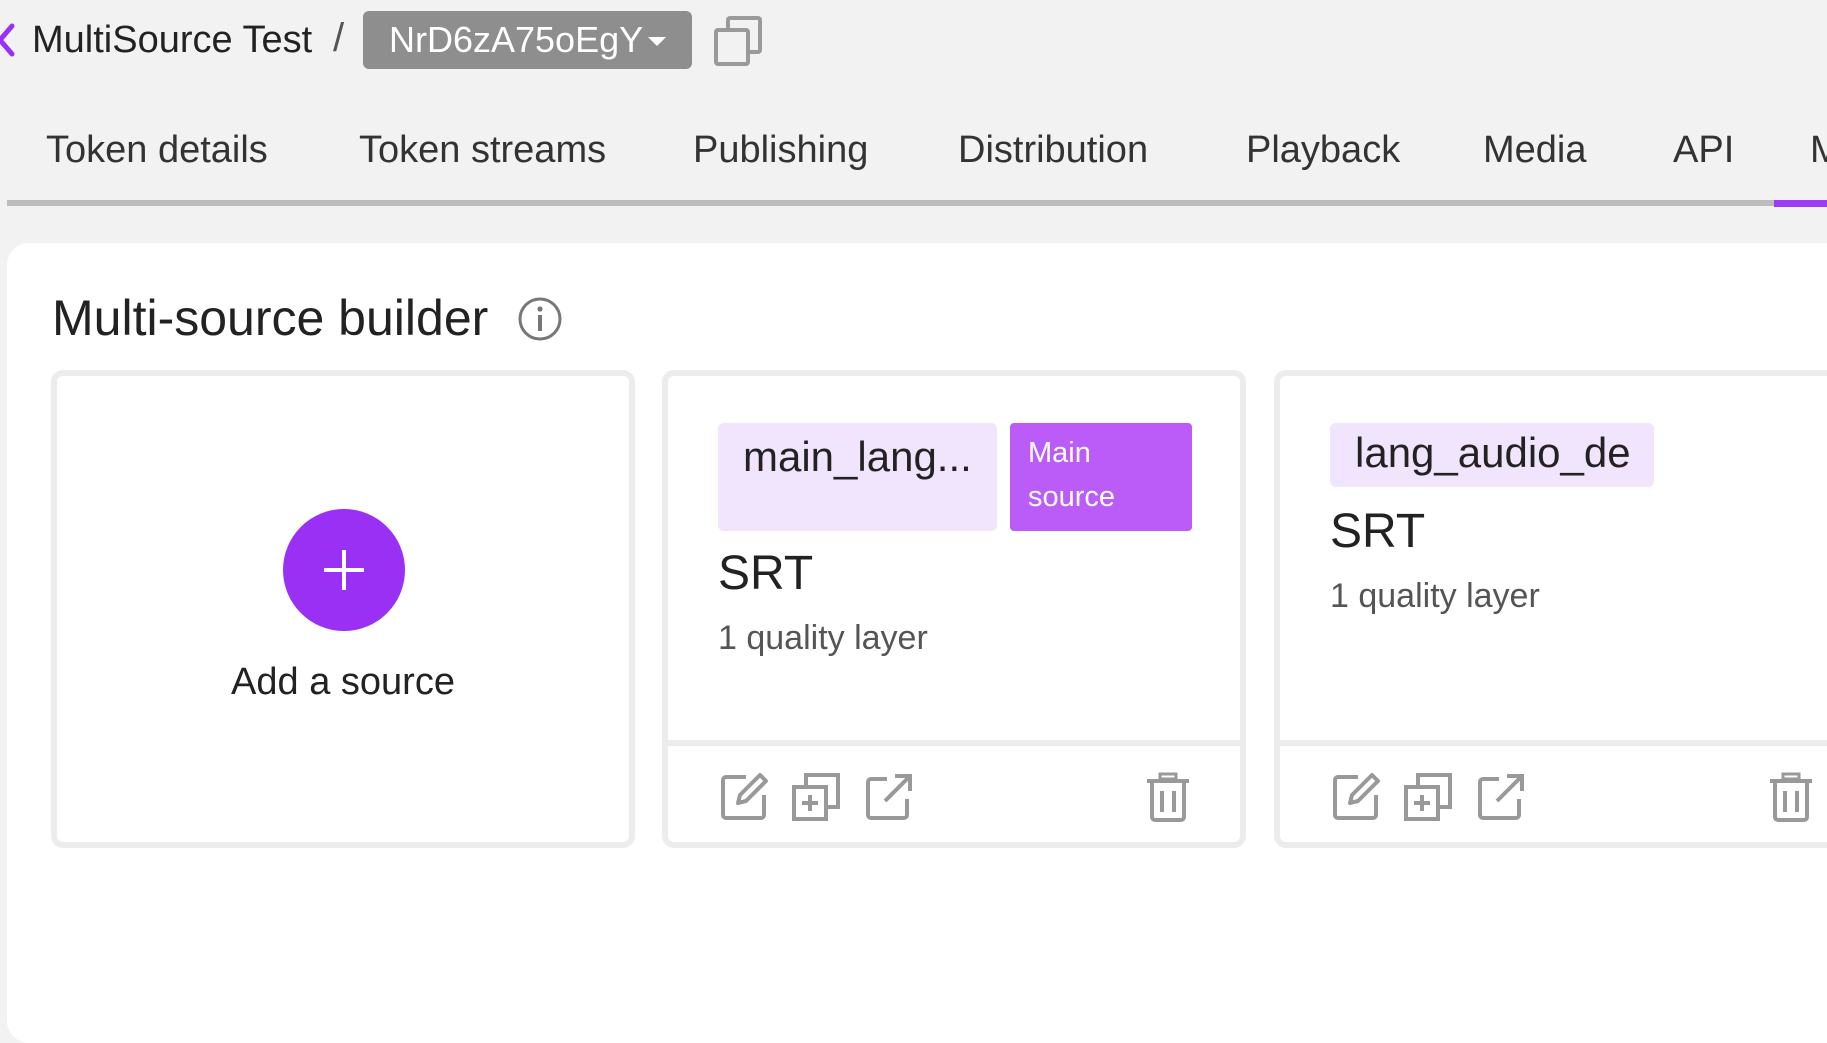 The height and width of the screenshot is (1043, 1827). I want to click on tab-underline, so click(917, 203).